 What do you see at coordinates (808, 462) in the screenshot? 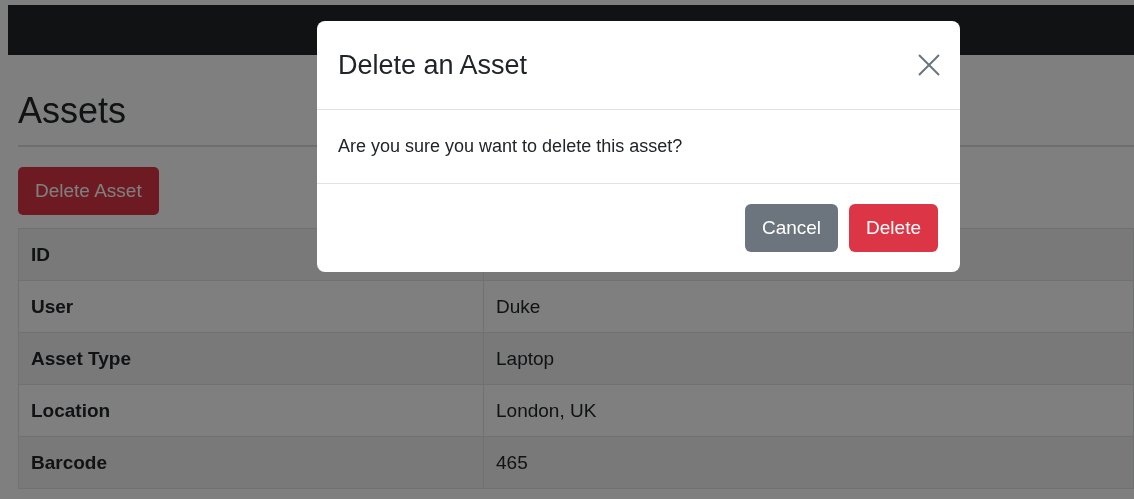
I see `field-value: 465` at bounding box center [808, 462].